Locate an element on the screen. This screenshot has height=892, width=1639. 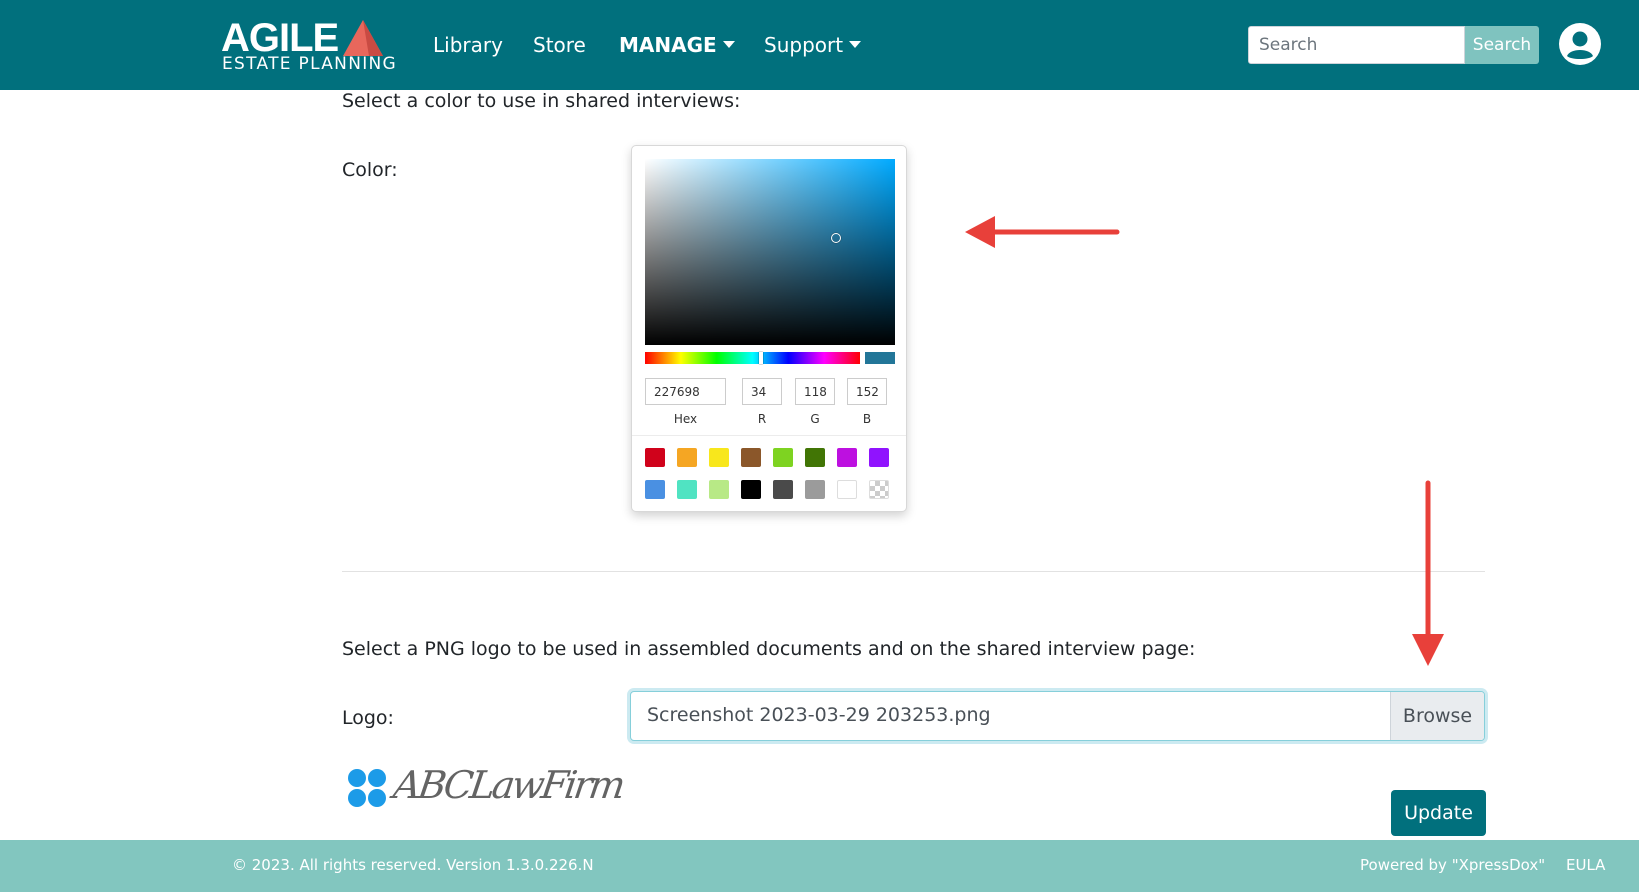
swatch-blue is located at coordinates (655, 489).